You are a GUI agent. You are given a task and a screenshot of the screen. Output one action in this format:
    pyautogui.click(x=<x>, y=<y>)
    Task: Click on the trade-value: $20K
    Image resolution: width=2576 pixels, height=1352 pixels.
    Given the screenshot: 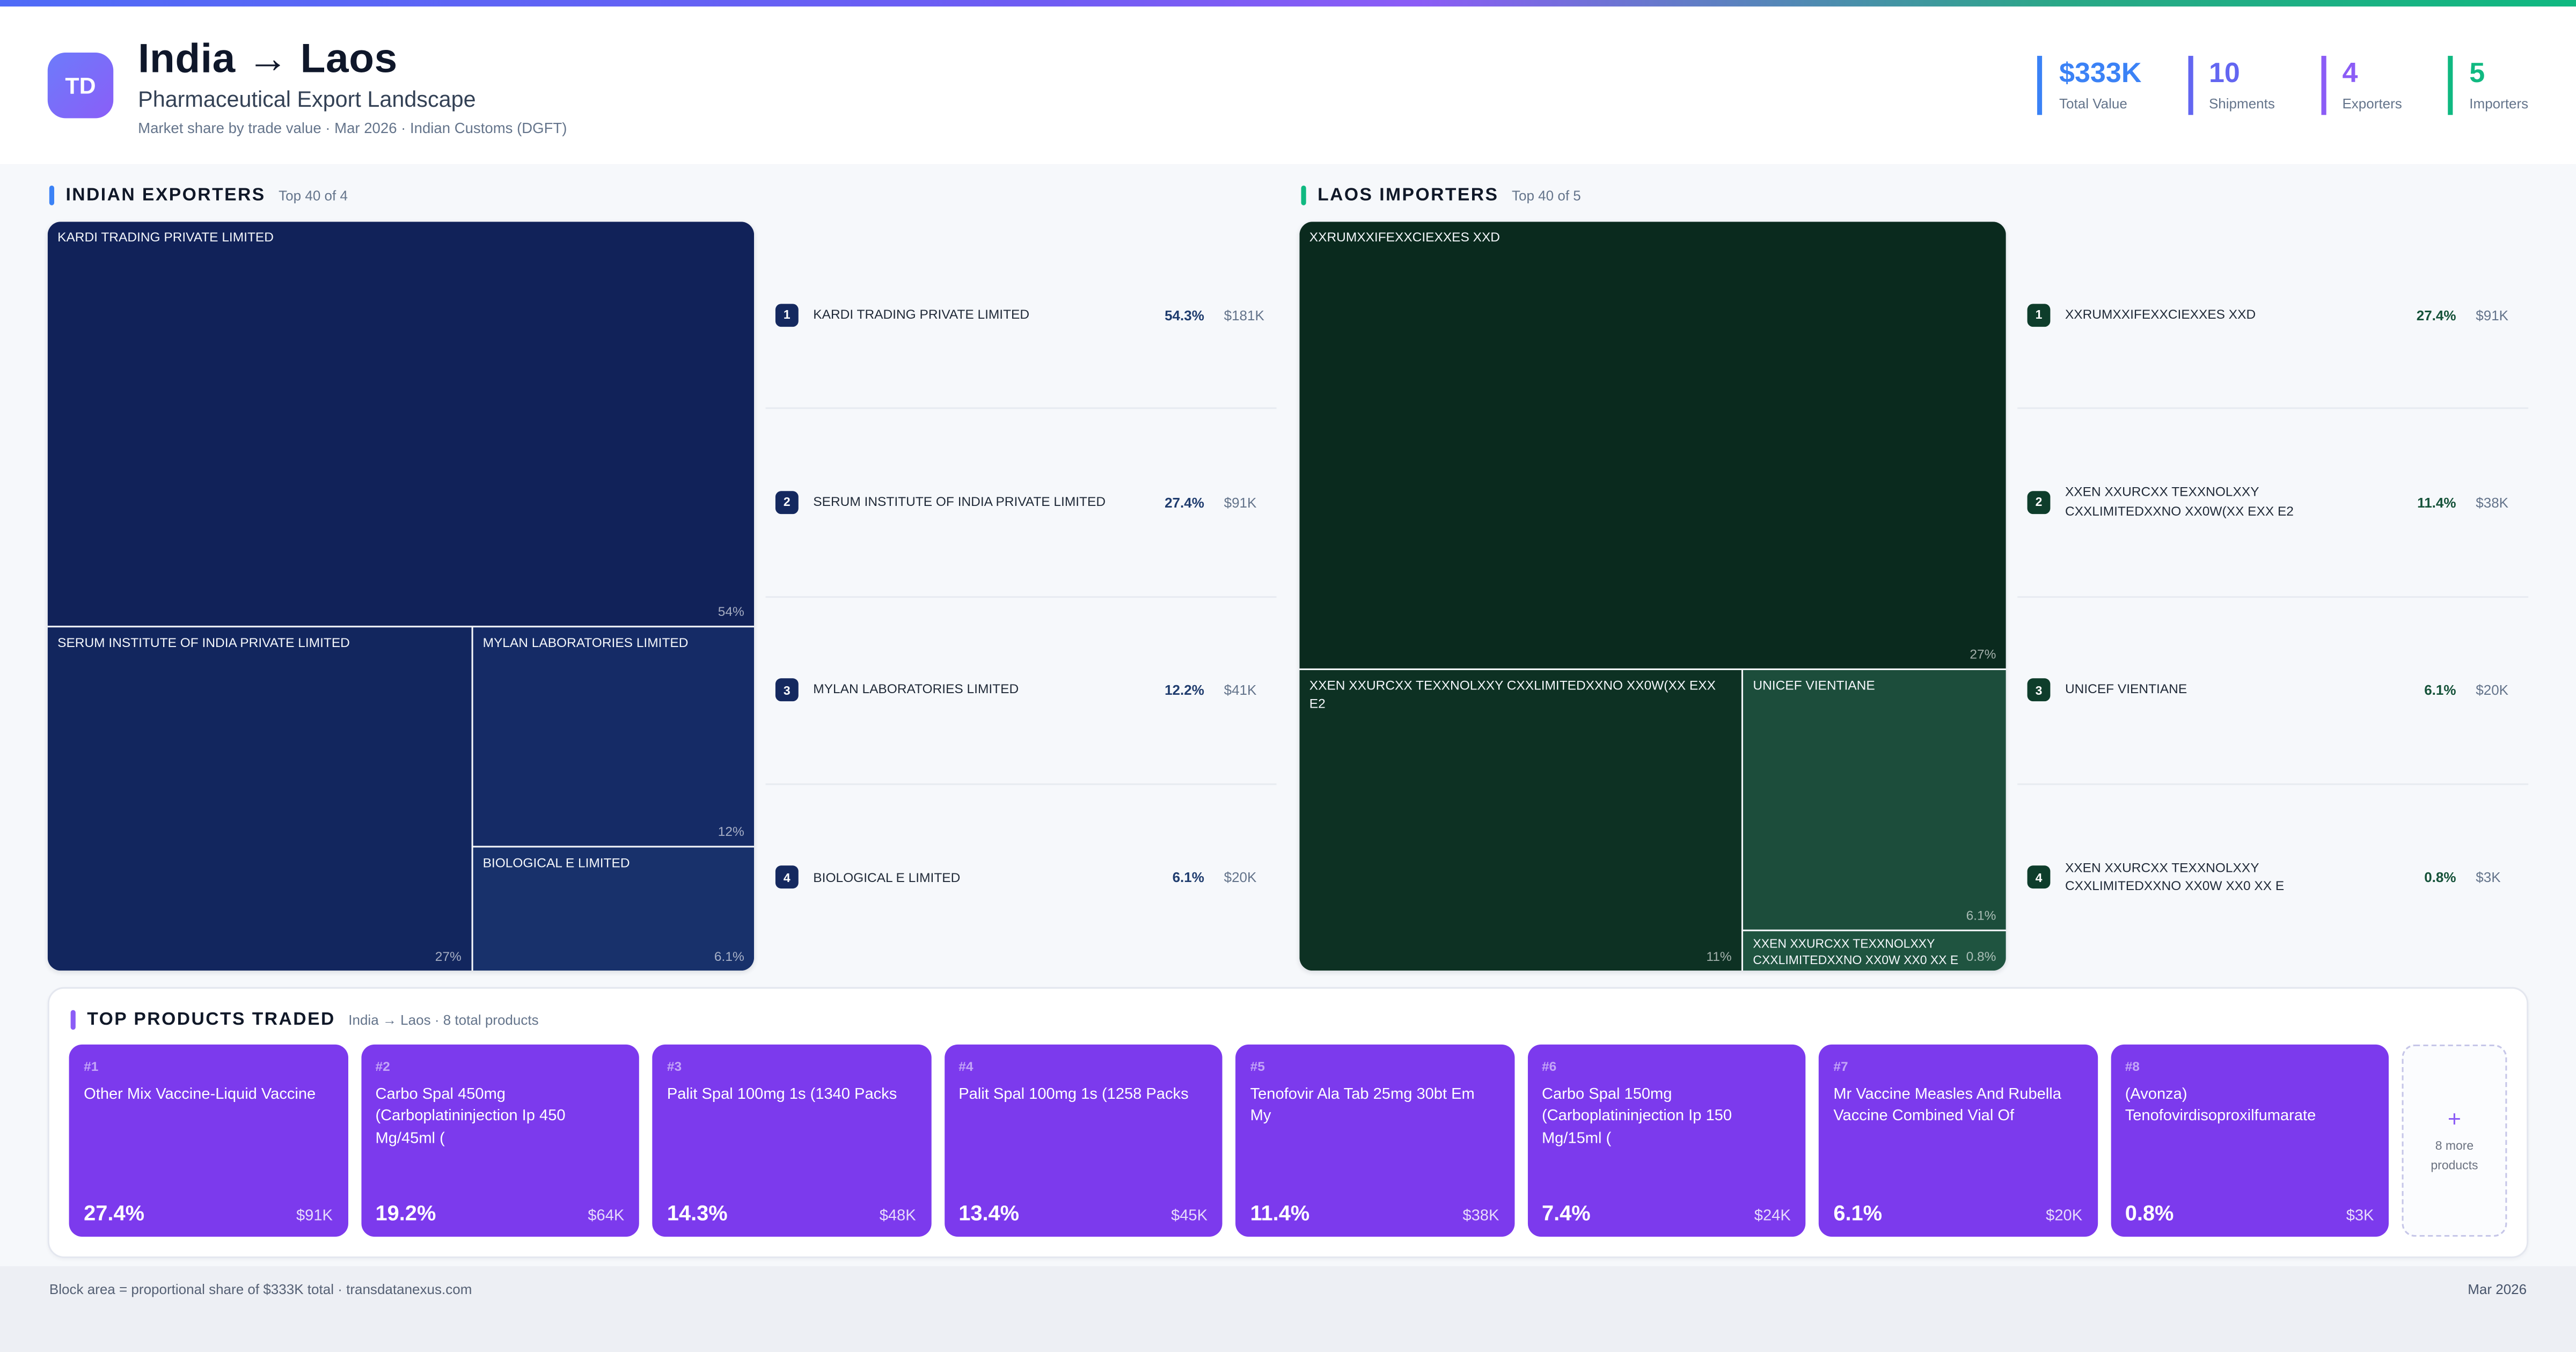 What is the action you would take?
    pyautogui.click(x=2492, y=690)
    